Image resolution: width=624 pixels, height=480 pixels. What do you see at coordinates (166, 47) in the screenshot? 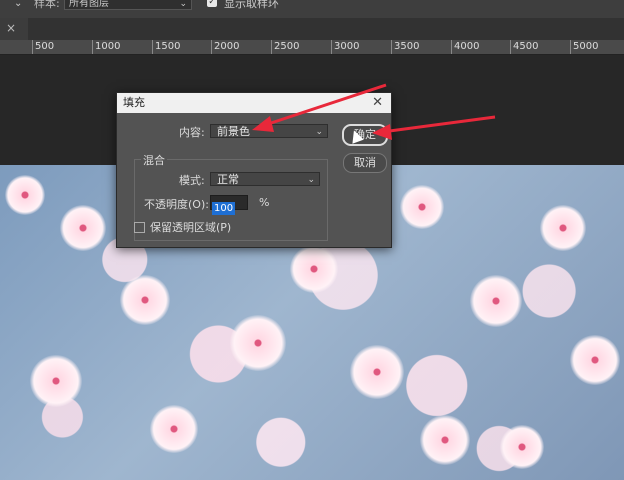
I see `ruler-tick: 1500` at bounding box center [166, 47].